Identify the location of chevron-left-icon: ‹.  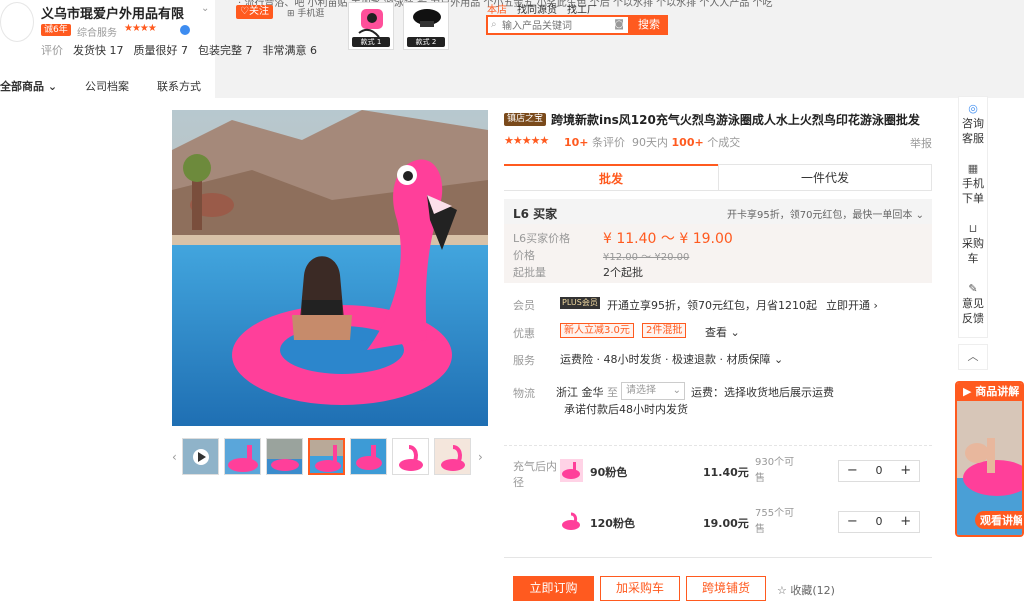
(174, 457).